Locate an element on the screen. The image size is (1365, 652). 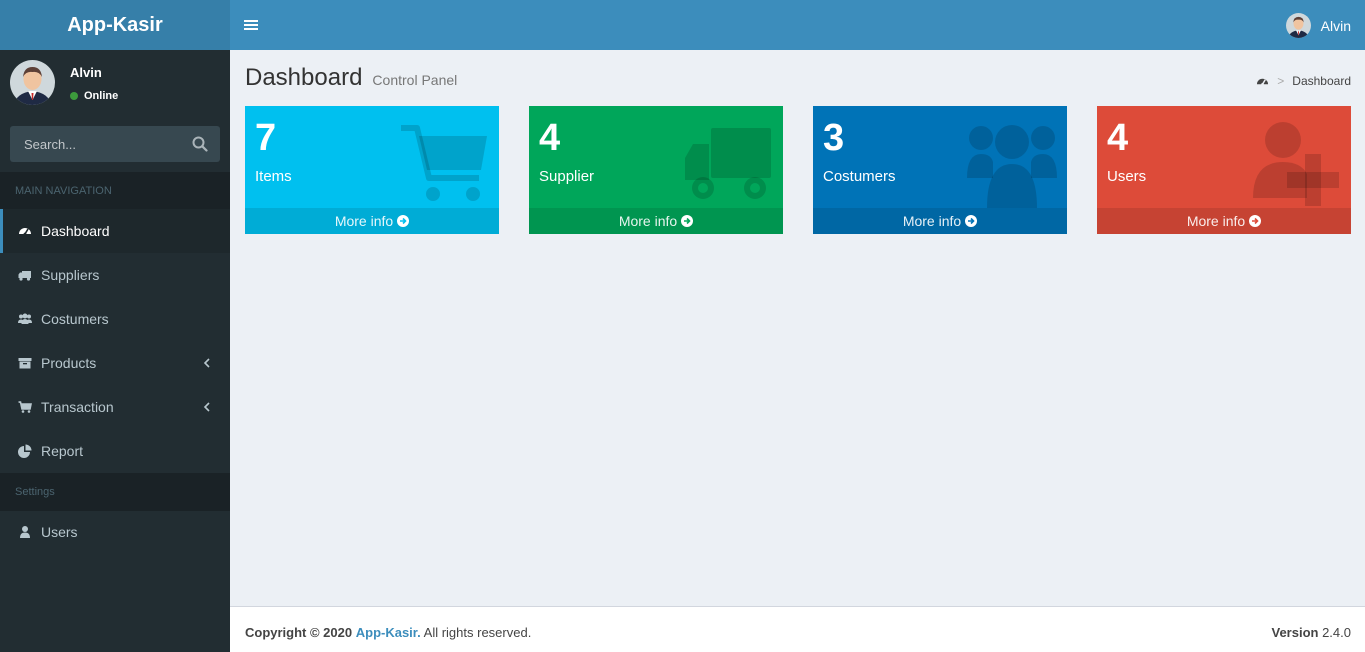
sidebar-item-costumers: Costumers is located at coordinates (115, 319).